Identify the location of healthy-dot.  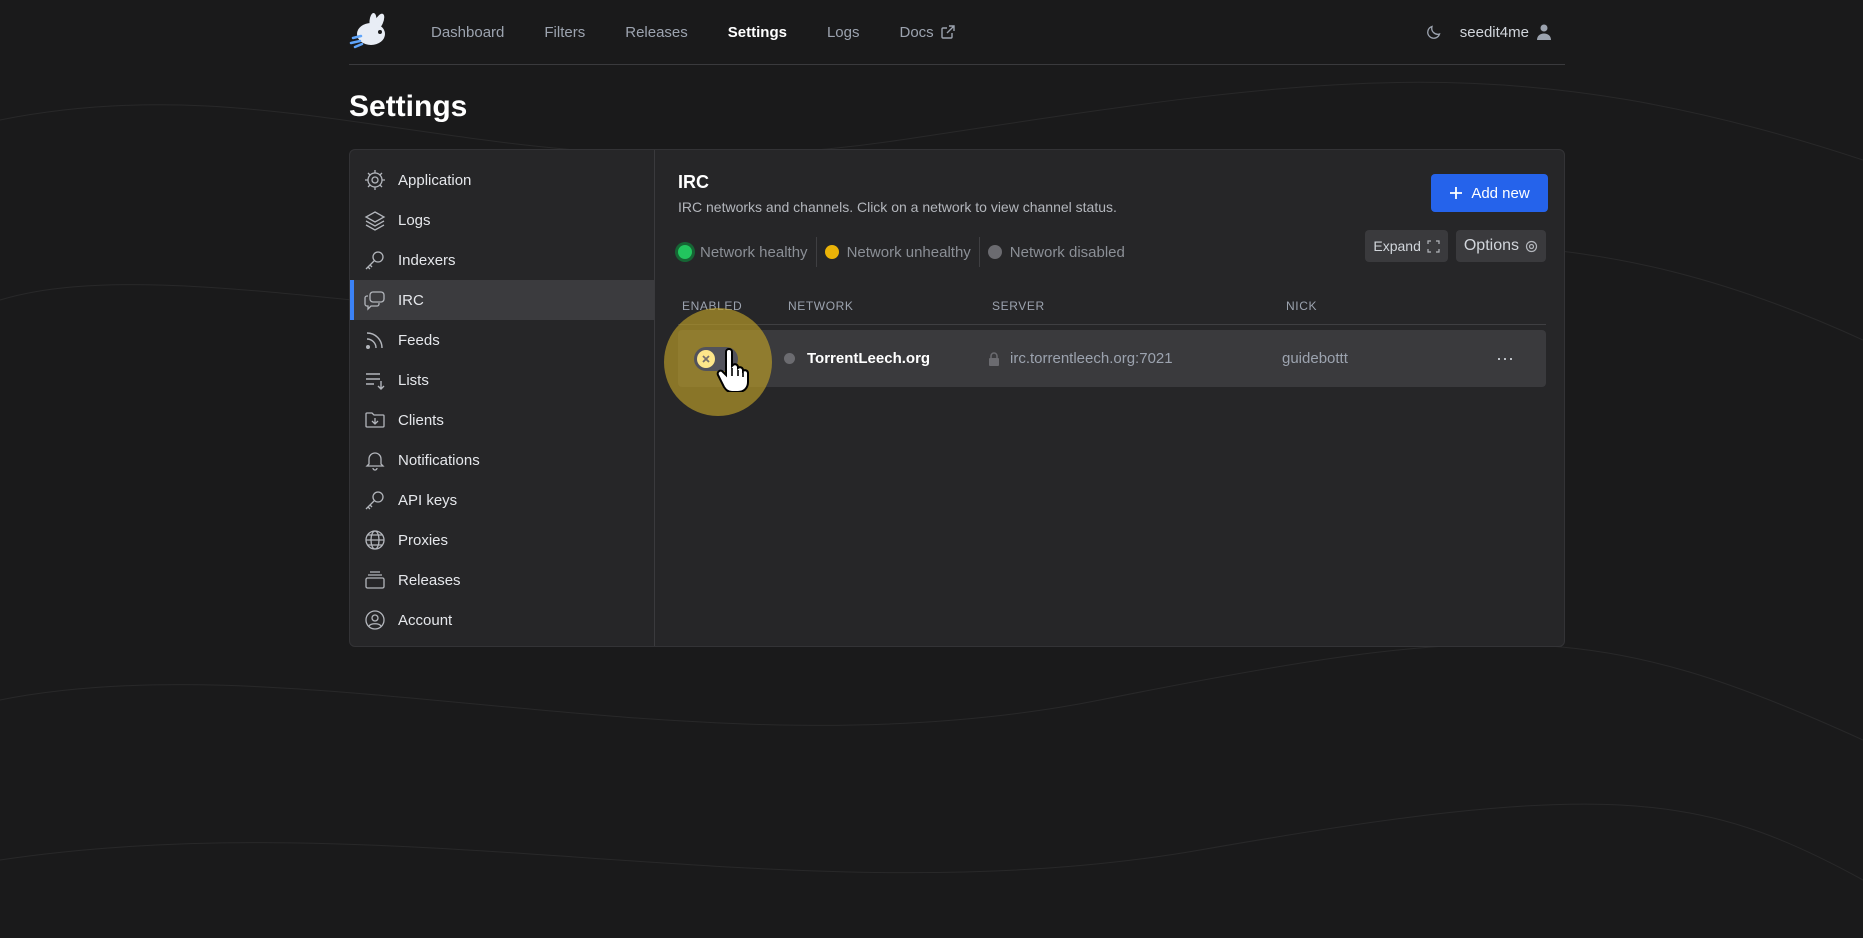
(685, 252).